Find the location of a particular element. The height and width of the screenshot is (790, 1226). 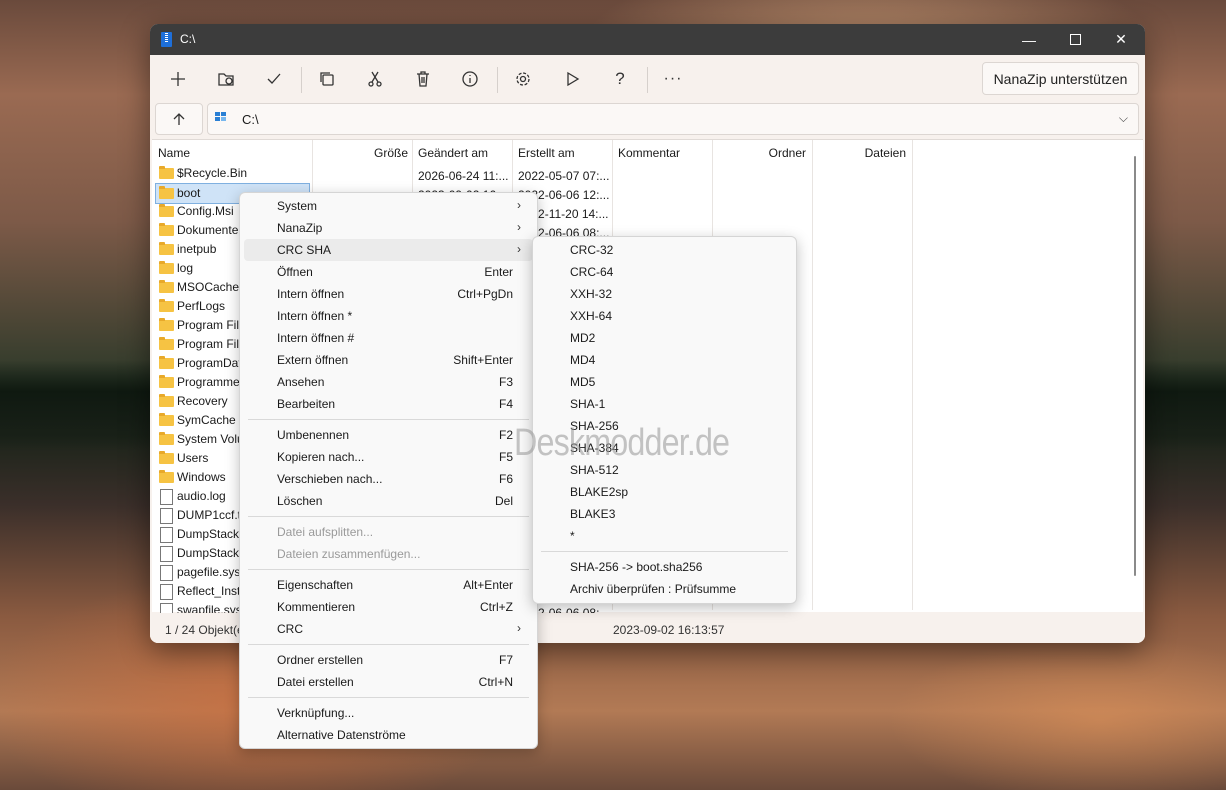

vertical-scrollbar is located at coordinates (1135, 366).